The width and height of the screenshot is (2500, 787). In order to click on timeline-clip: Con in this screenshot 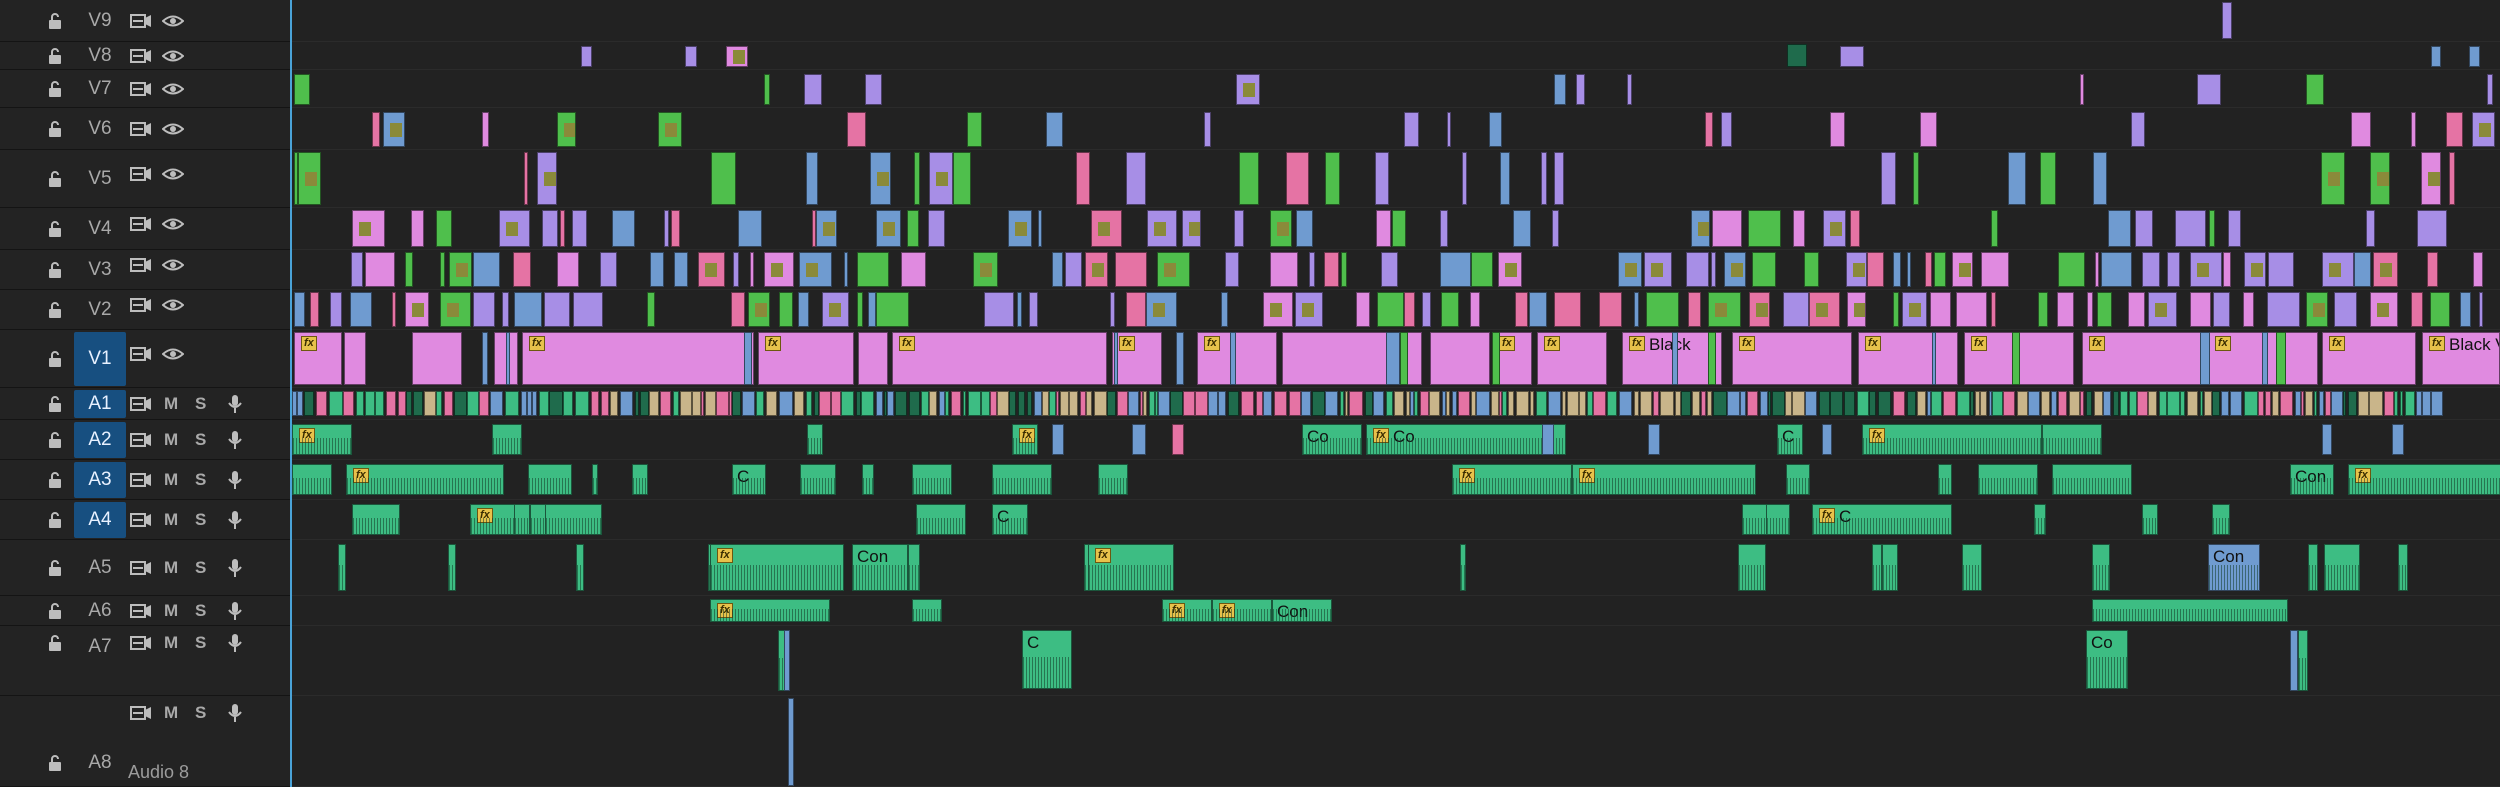, I will do `click(880, 567)`.